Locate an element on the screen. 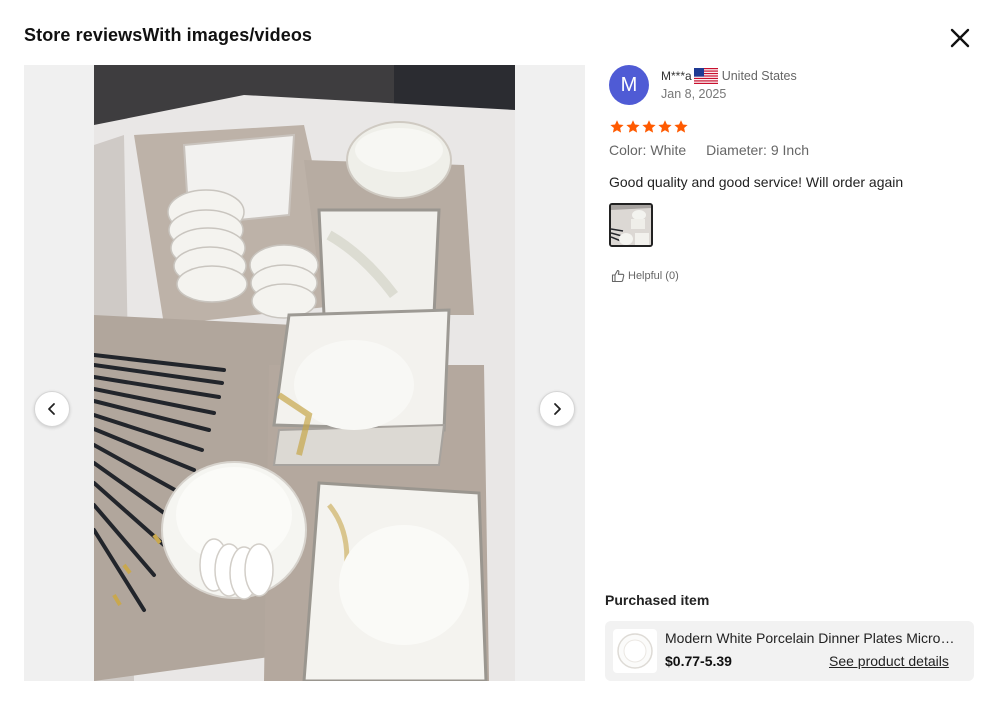 The image size is (996, 716). star-rating is located at coordinates (649, 127).